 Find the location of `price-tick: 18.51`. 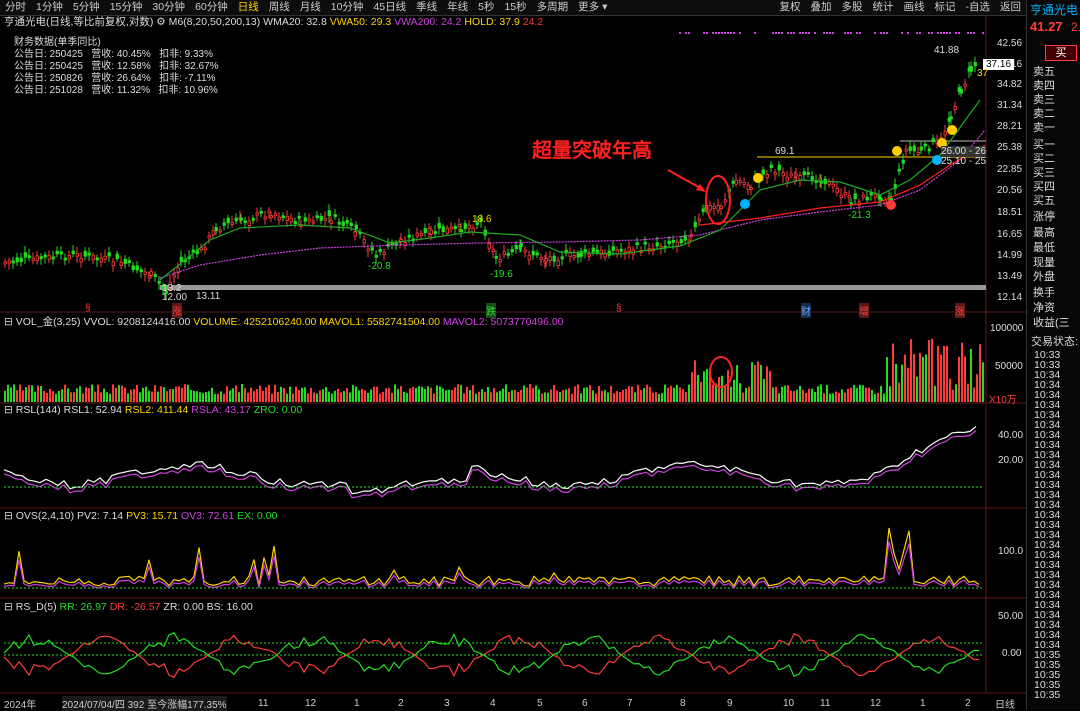

price-tick: 18.51 is located at coordinates (1010, 212).